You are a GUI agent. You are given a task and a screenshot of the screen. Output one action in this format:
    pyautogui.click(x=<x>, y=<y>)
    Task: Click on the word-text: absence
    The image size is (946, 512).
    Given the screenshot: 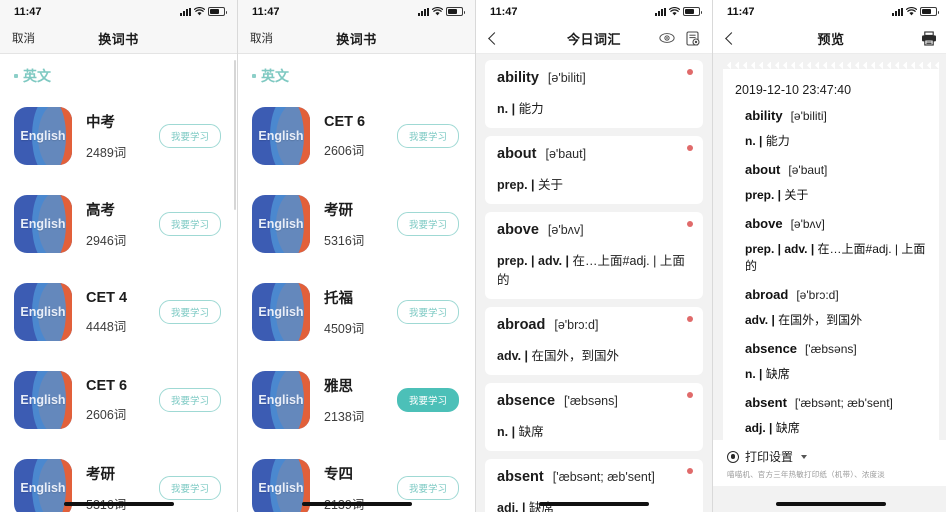 What is the action you would take?
    pyautogui.click(x=526, y=401)
    